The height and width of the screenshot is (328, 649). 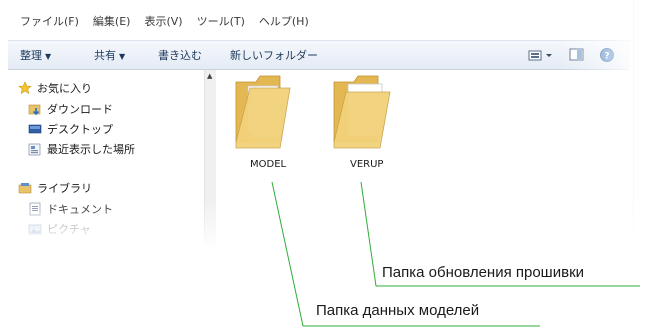 I want to click on callout-text-verup: Папка обновления прошивки, so click(x=483, y=272).